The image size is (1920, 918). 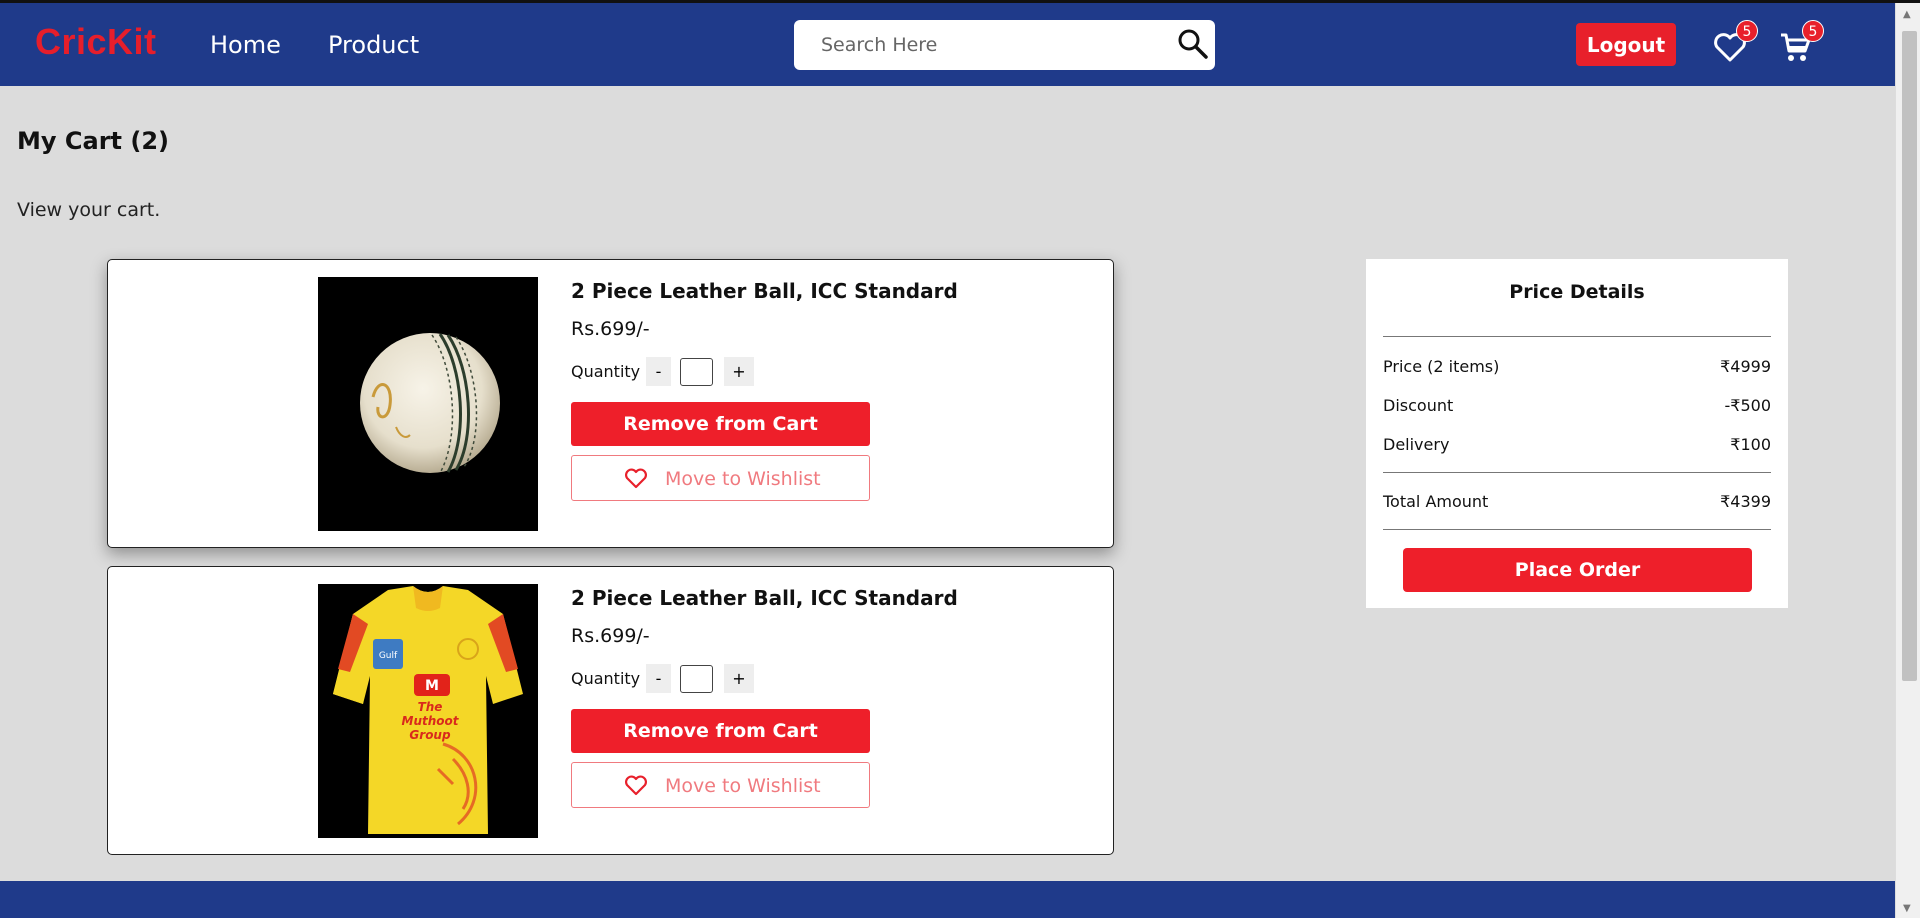 What do you see at coordinates (93, 141) in the screenshot?
I see `page-title: My Cart (2)` at bounding box center [93, 141].